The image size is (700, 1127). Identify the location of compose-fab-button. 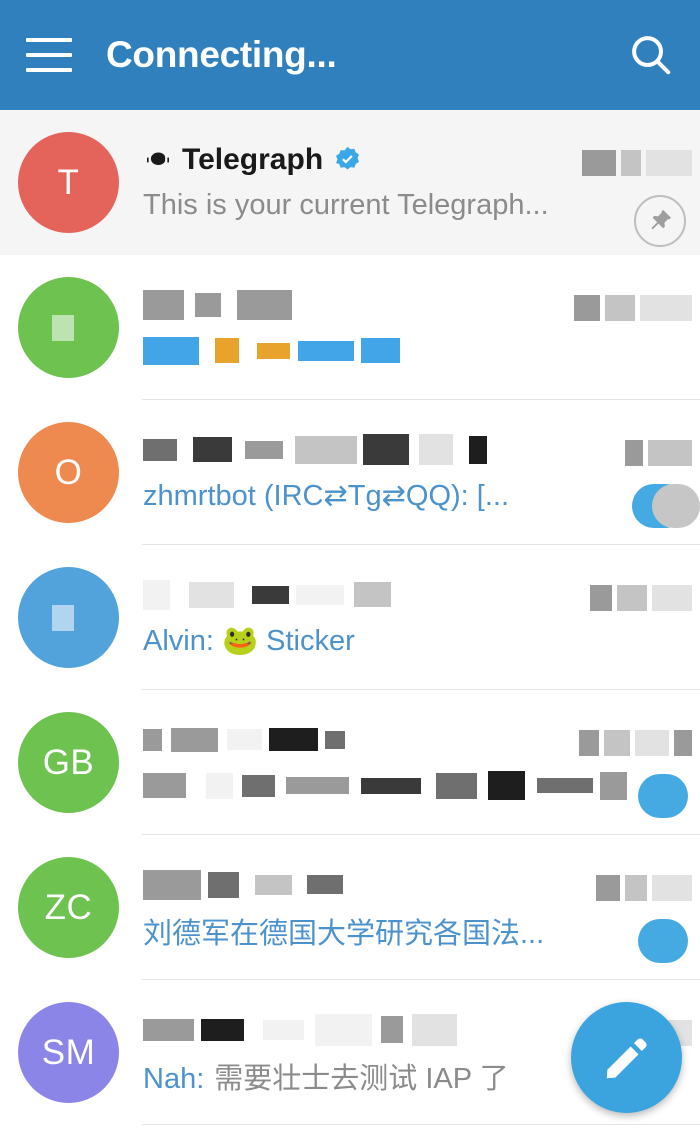
(626, 1057).